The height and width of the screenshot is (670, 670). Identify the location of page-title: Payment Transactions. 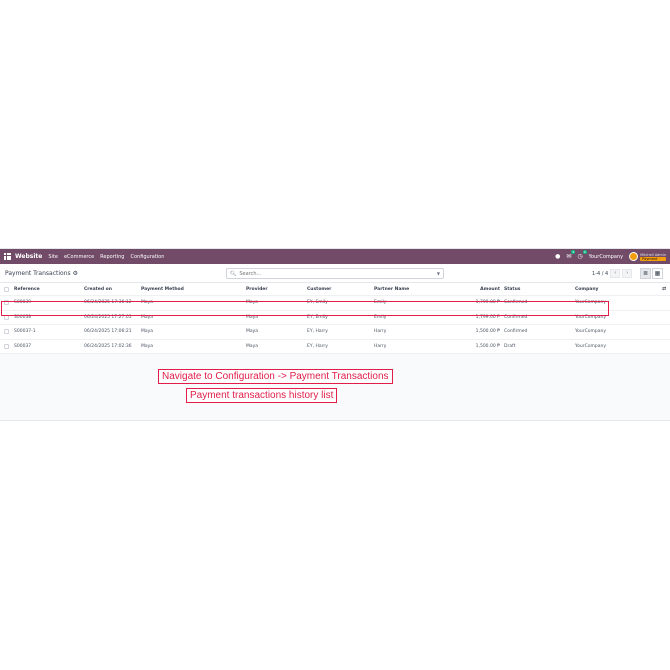
(38, 273).